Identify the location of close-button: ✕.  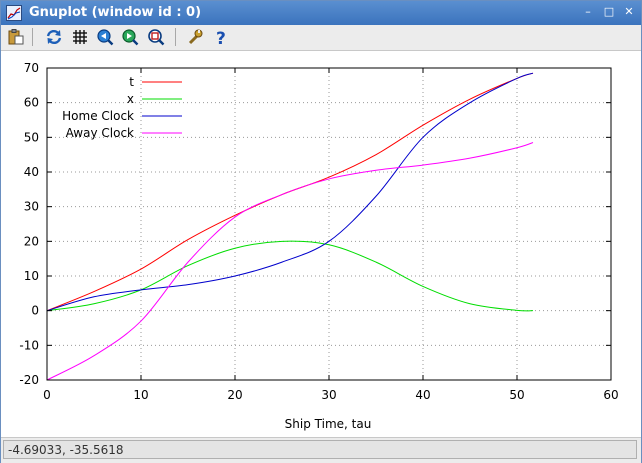
(629, 12).